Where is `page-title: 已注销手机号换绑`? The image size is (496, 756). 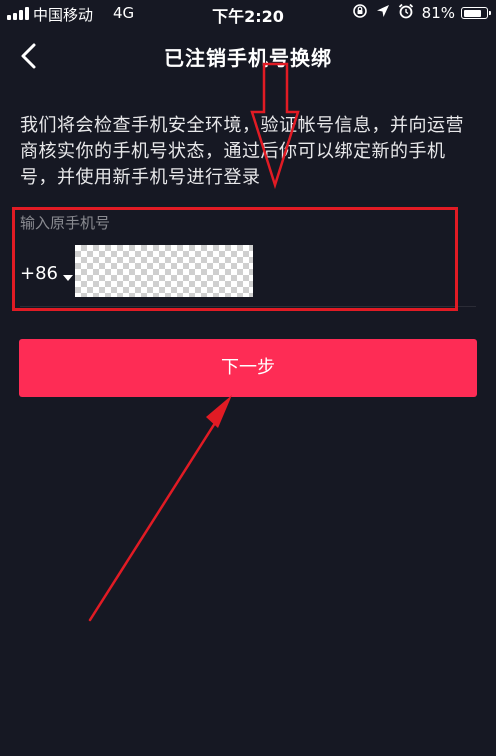
page-title: 已注销手机号换绑 is located at coordinates (248, 58).